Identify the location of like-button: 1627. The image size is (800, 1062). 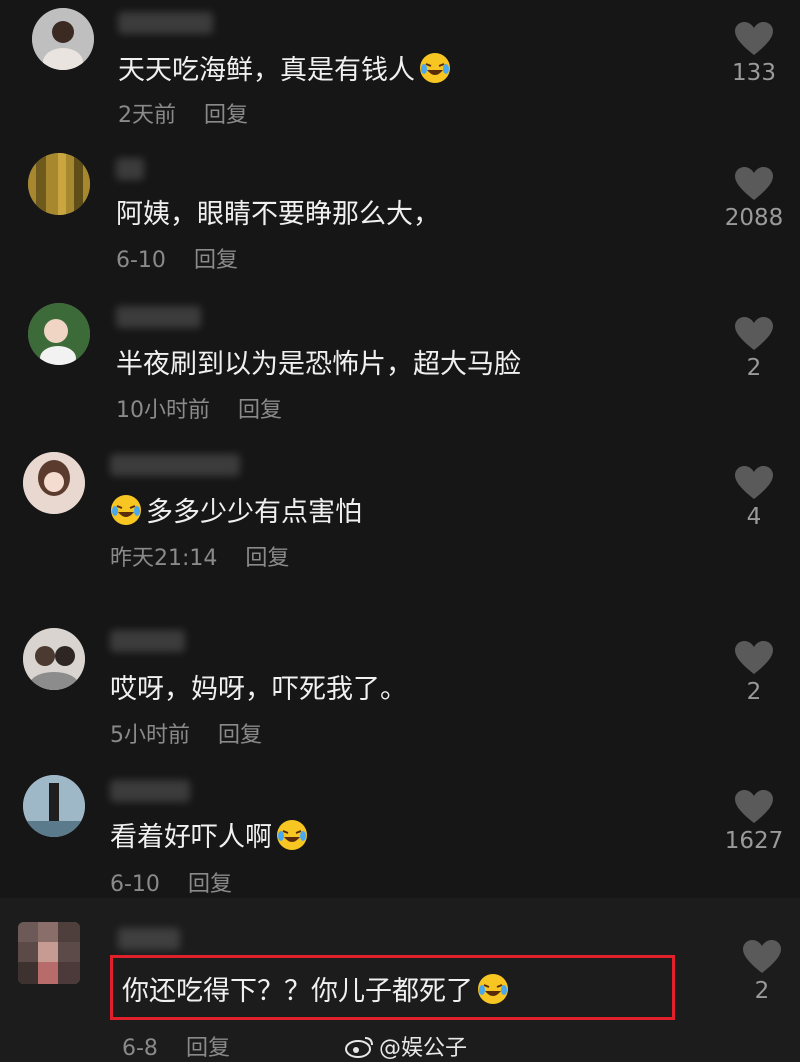
(754, 822).